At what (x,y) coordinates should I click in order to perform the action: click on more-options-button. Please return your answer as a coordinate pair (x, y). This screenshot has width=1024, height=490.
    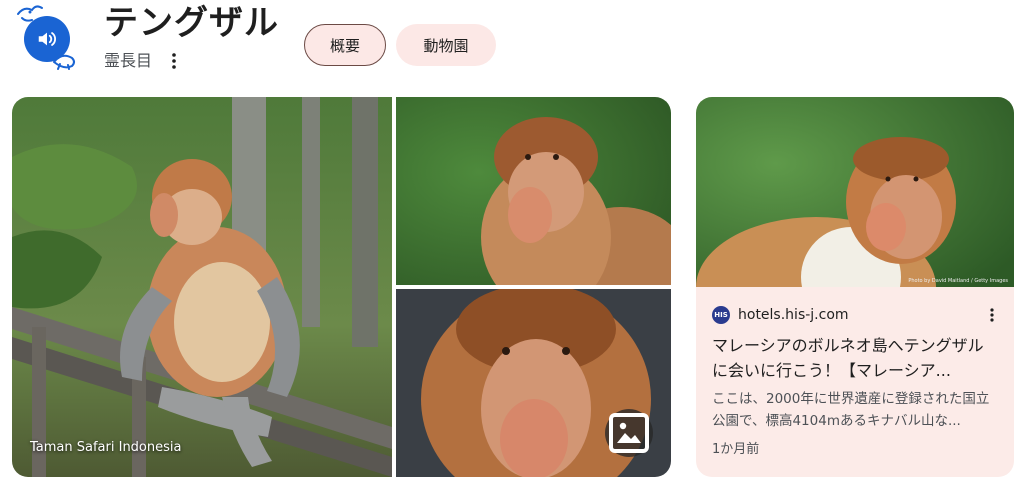
    Looking at the image, I should click on (174, 61).